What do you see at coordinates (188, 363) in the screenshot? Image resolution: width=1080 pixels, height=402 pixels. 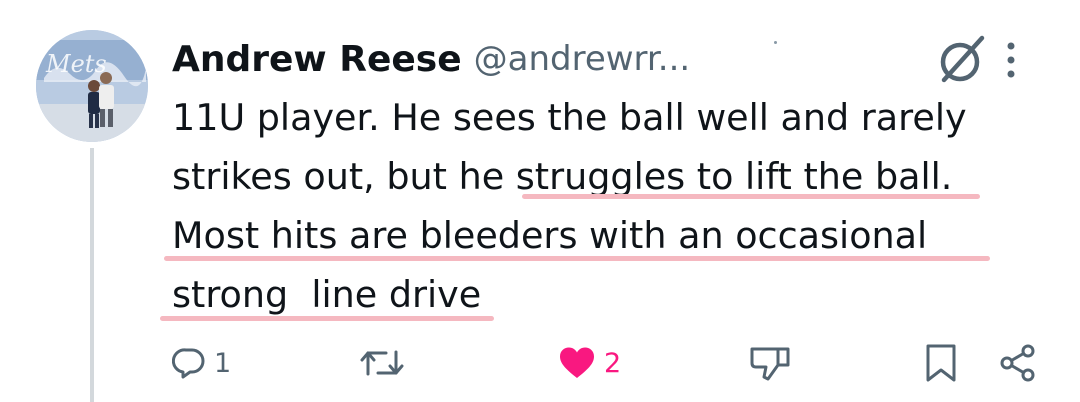 I see `reply-icon` at bounding box center [188, 363].